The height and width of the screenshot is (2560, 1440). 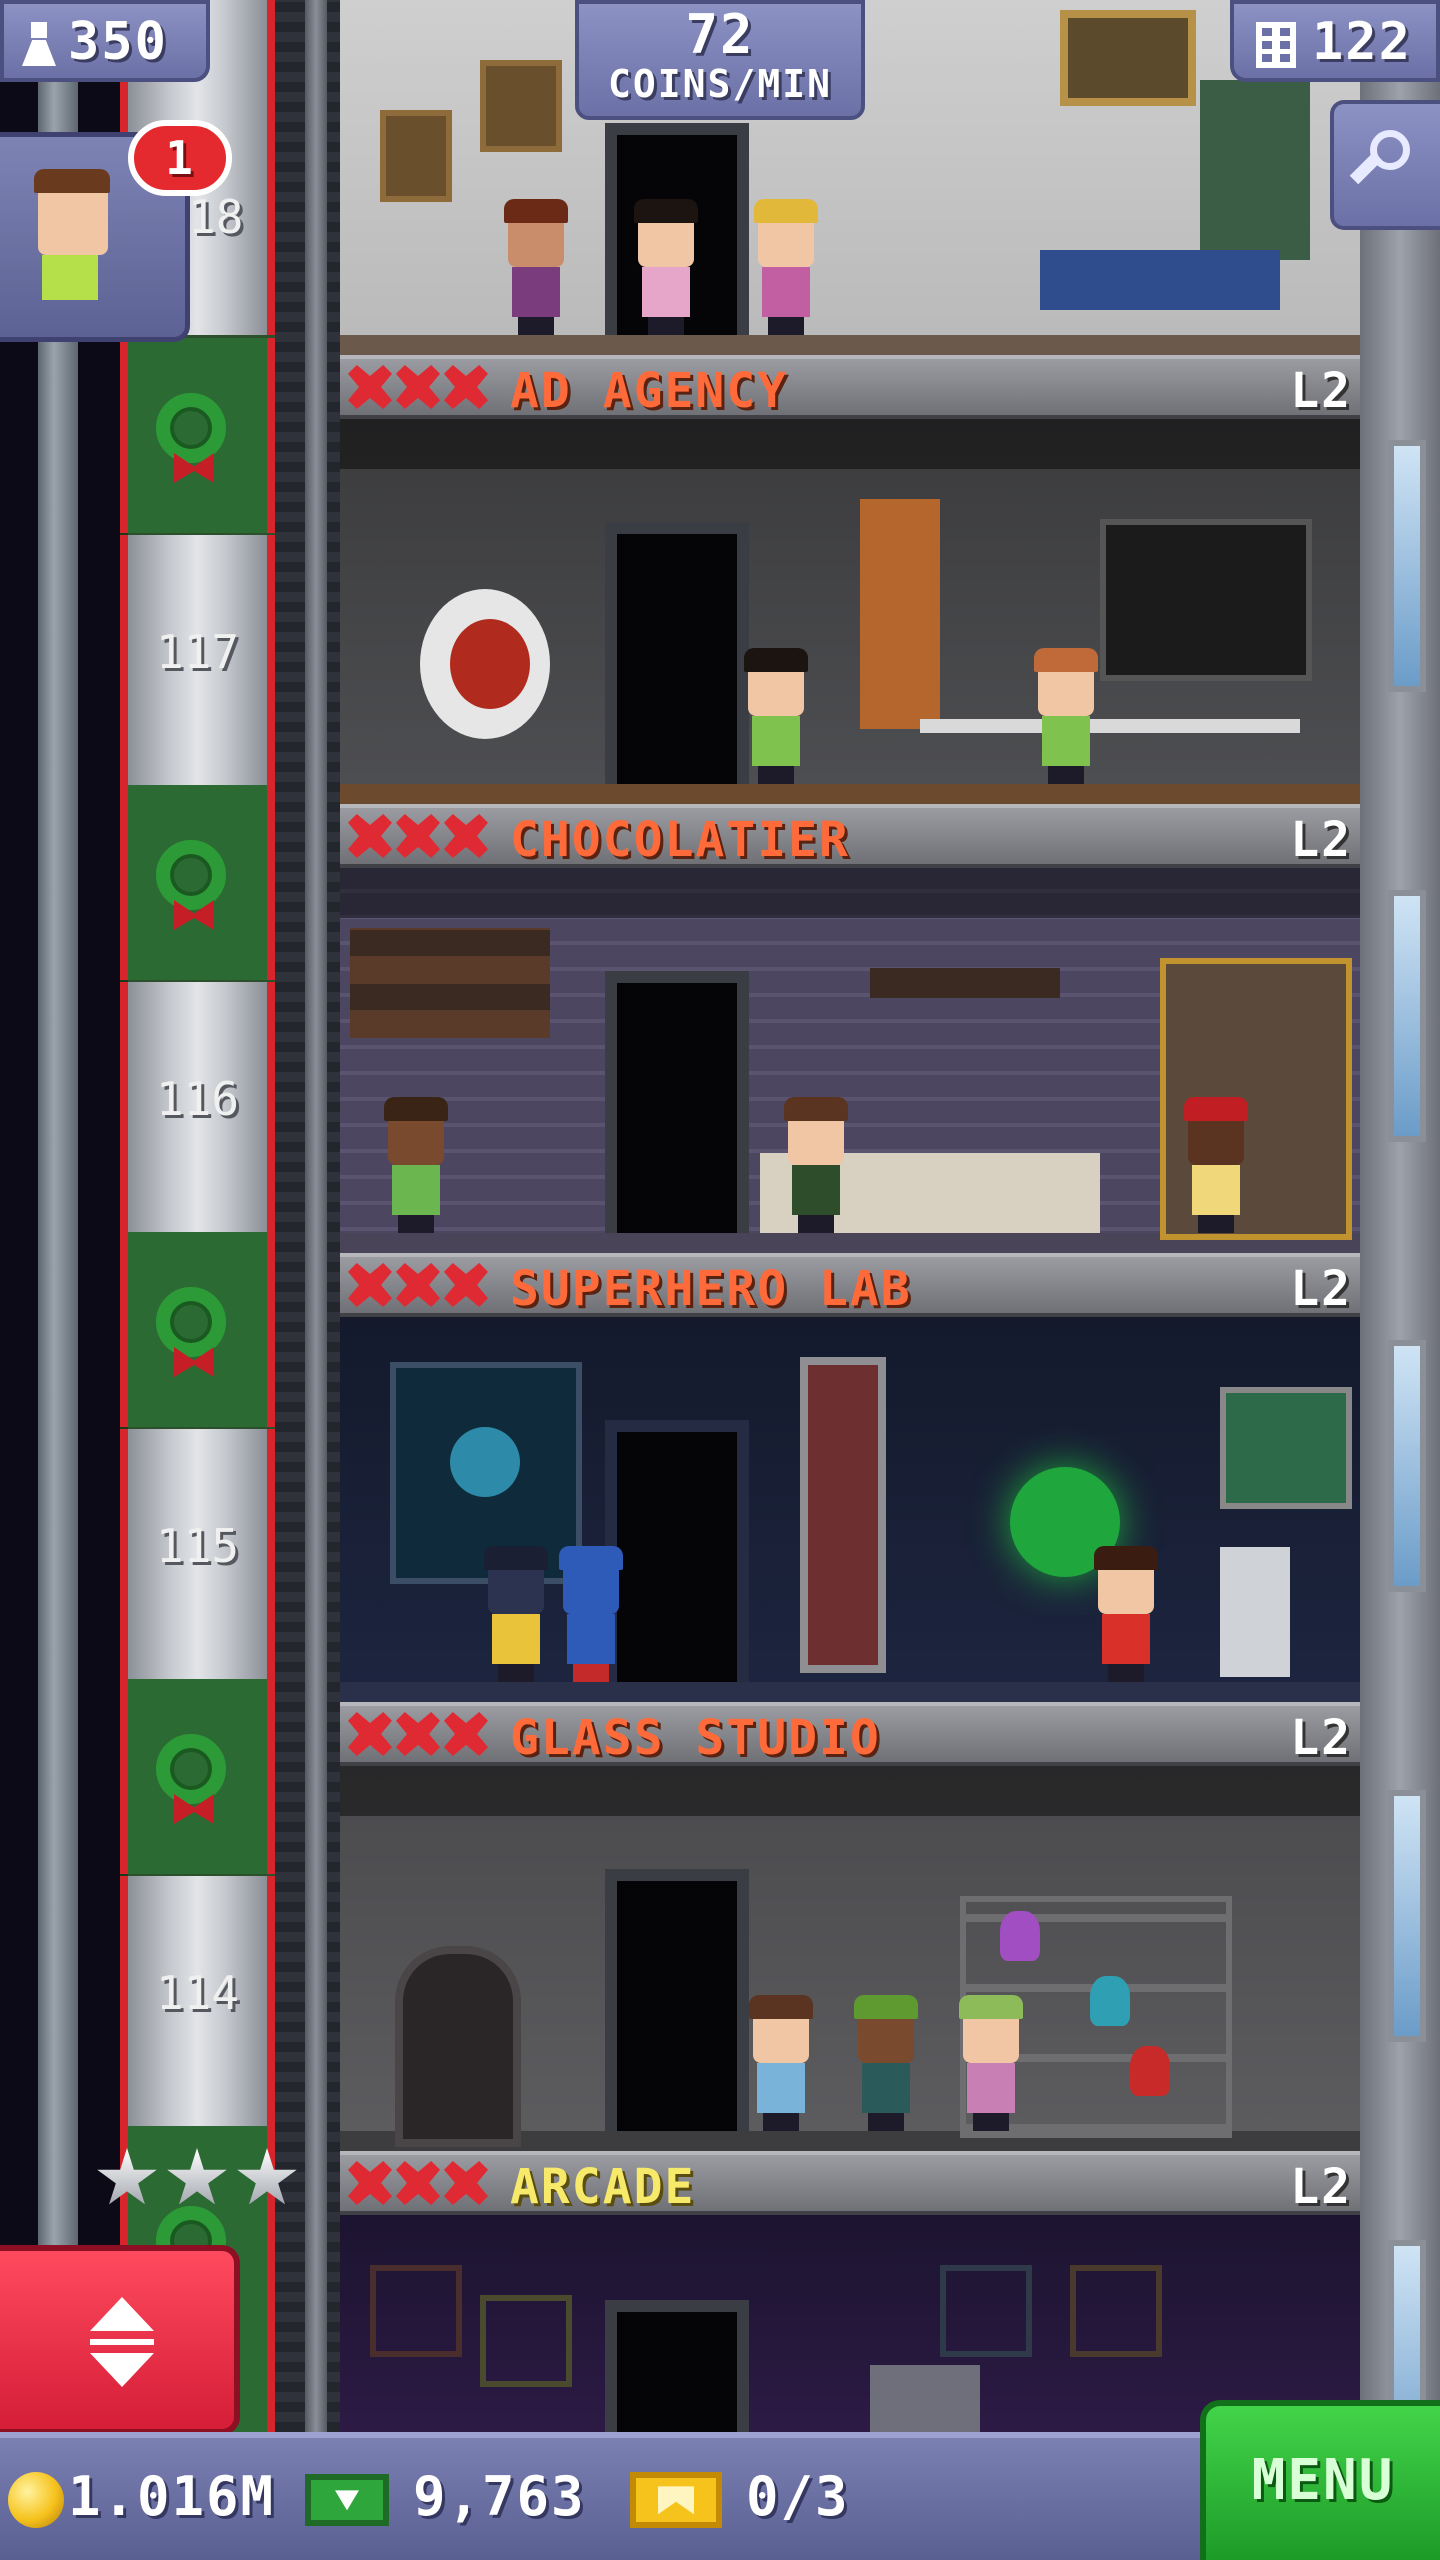 What do you see at coordinates (850, 2323) in the screenshot?
I see `room-arcade` at bounding box center [850, 2323].